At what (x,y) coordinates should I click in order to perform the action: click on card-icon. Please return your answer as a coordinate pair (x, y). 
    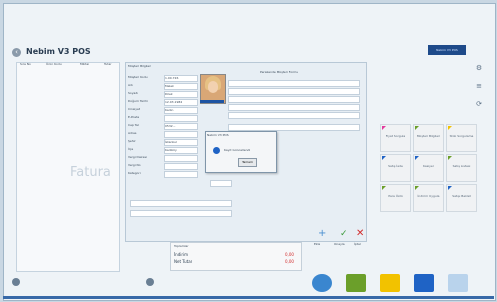
    Looking at the image, I should click on (424, 283).